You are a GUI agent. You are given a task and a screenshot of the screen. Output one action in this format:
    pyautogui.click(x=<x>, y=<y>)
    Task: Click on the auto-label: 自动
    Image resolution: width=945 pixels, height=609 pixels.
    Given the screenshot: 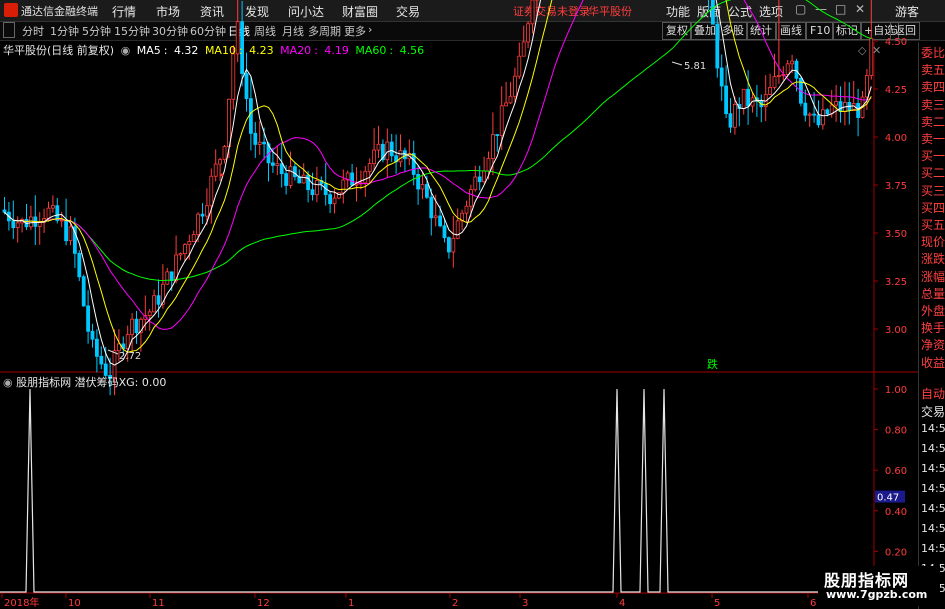 What is the action you would take?
    pyautogui.click(x=933, y=393)
    